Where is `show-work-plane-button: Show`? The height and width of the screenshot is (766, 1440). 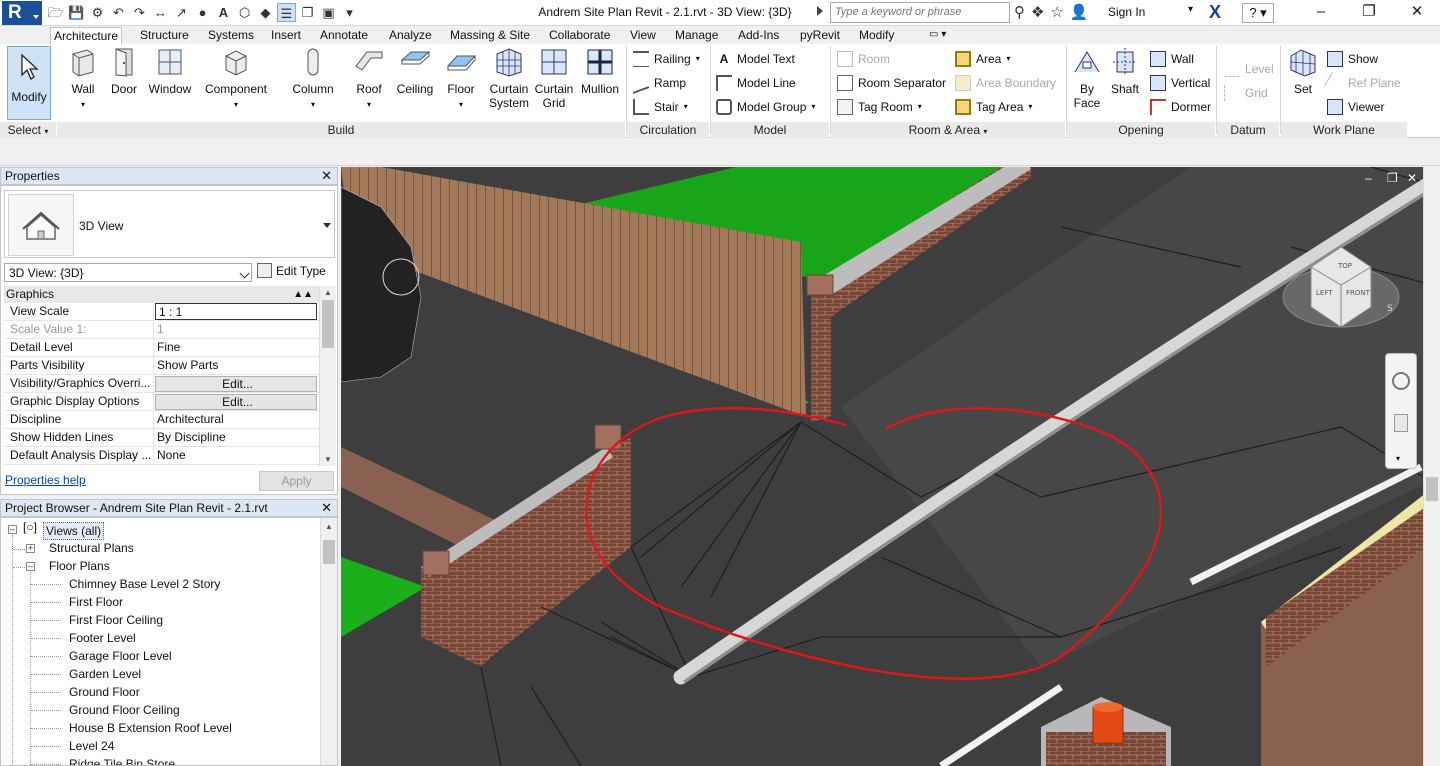
show-work-plane-button: Show is located at coordinates (1352, 59).